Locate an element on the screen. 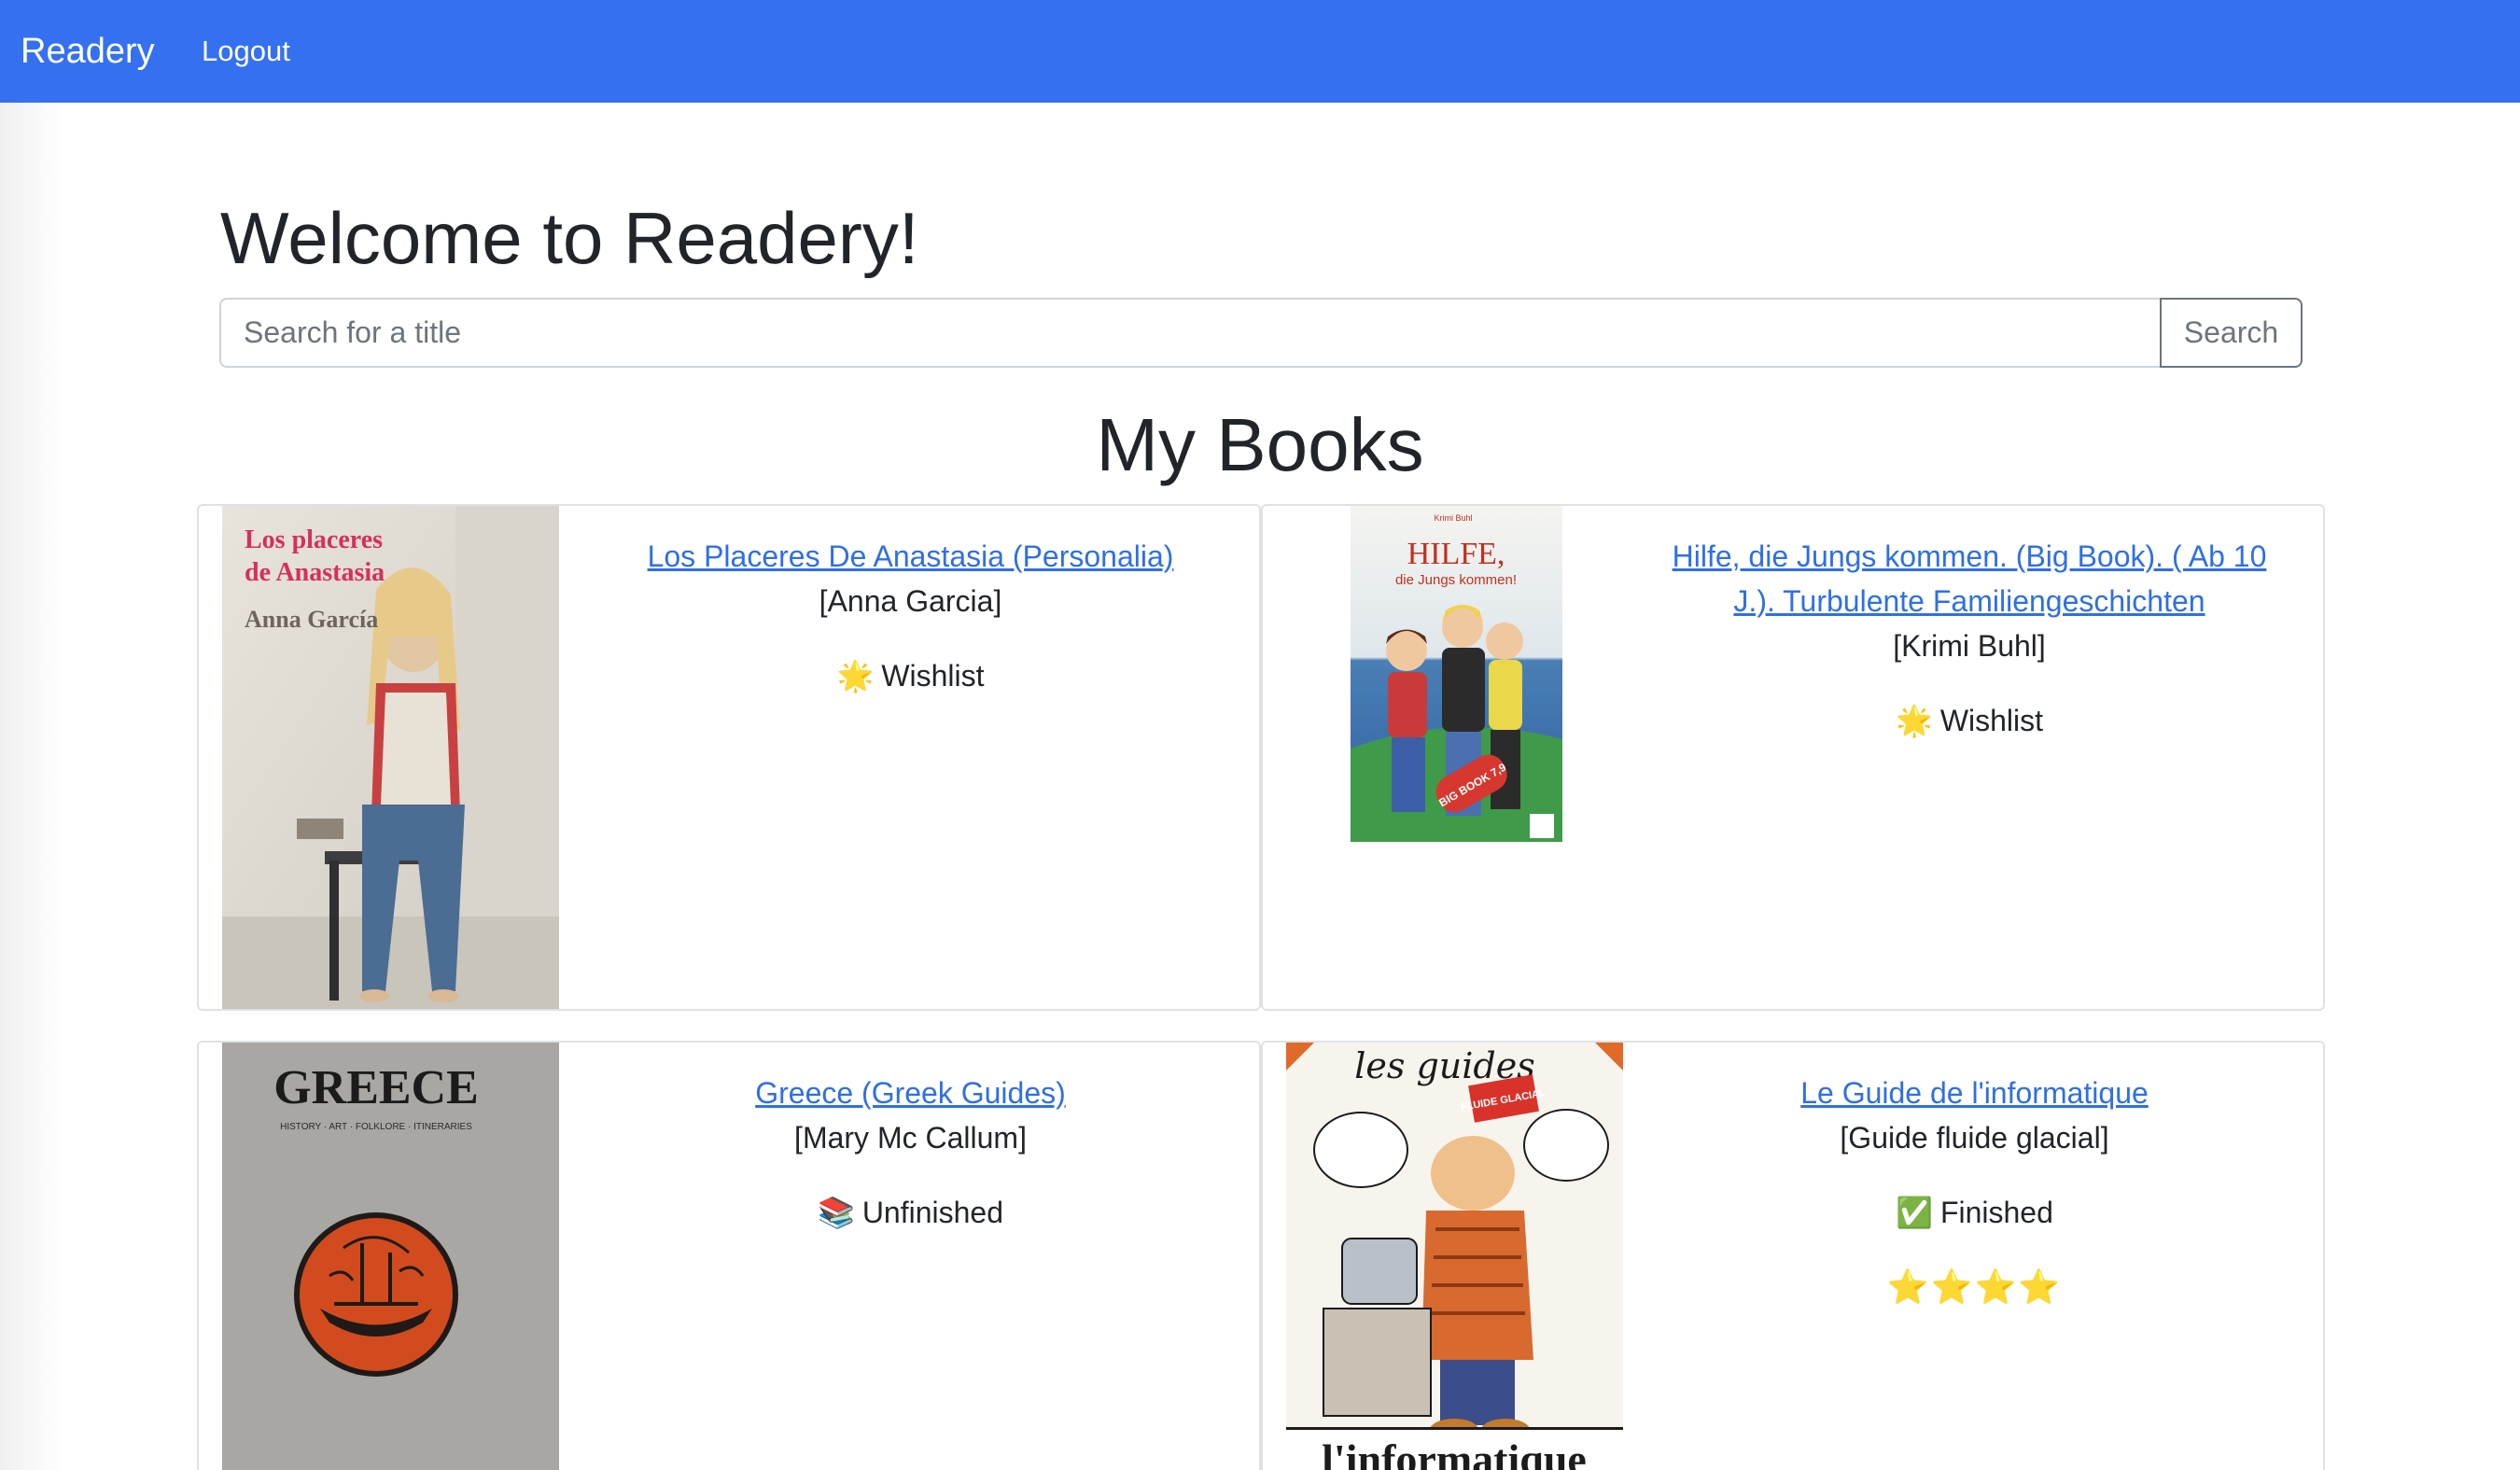 This screenshot has height=1470, width=2520. book-status-label: Finished is located at coordinates (1996, 1212).